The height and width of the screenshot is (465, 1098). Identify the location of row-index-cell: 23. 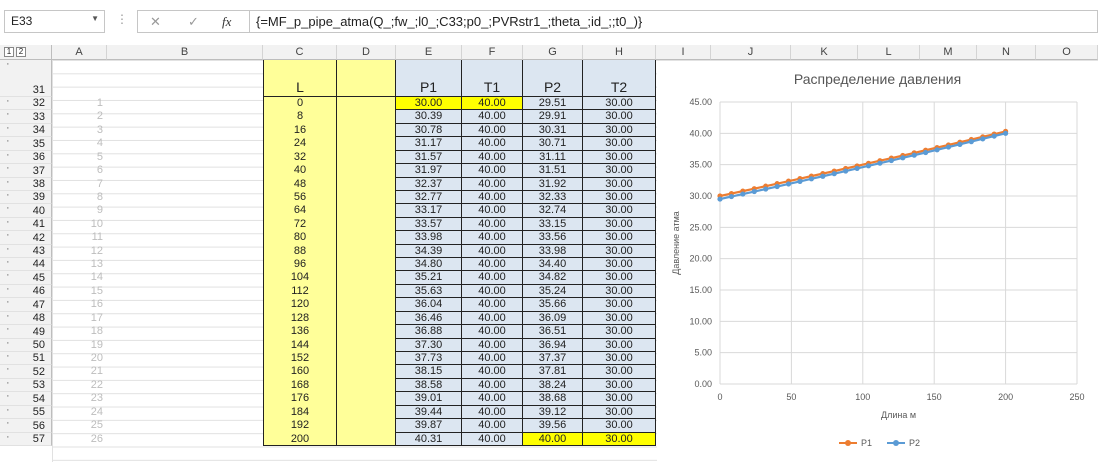
(79, 398).